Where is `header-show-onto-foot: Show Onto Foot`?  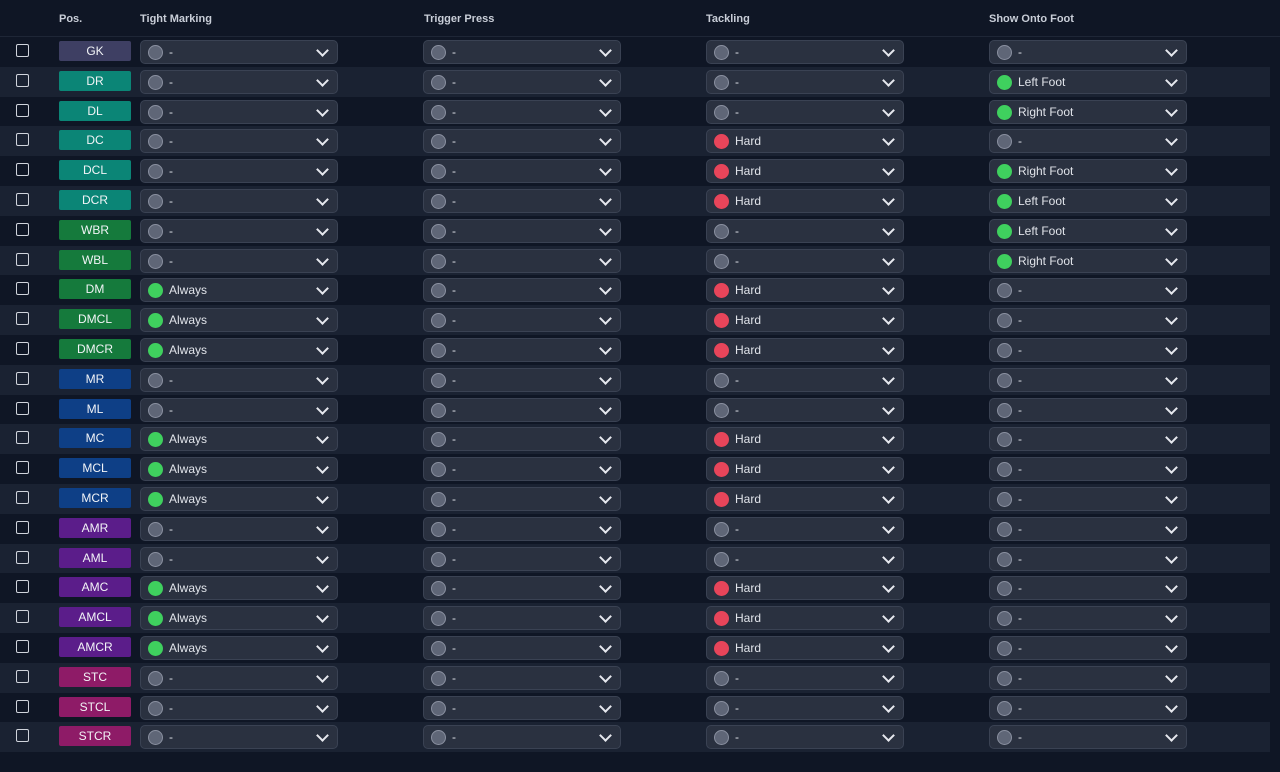
header-show-onto-foot: Show Onto Foot is located at coordinates (1031, 19).